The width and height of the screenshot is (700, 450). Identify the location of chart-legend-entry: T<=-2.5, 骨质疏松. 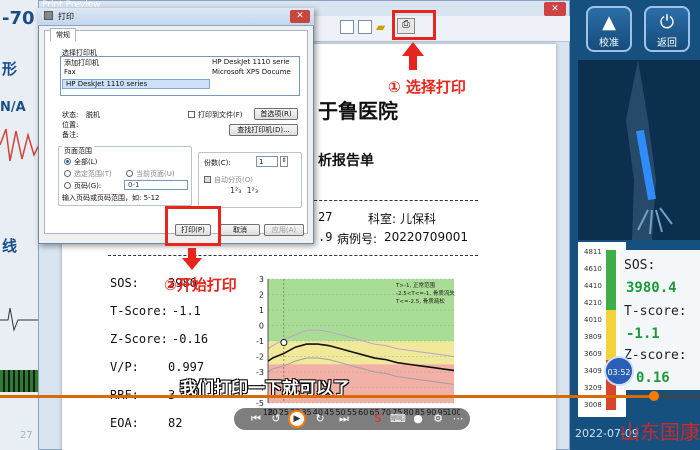
(420, 301).